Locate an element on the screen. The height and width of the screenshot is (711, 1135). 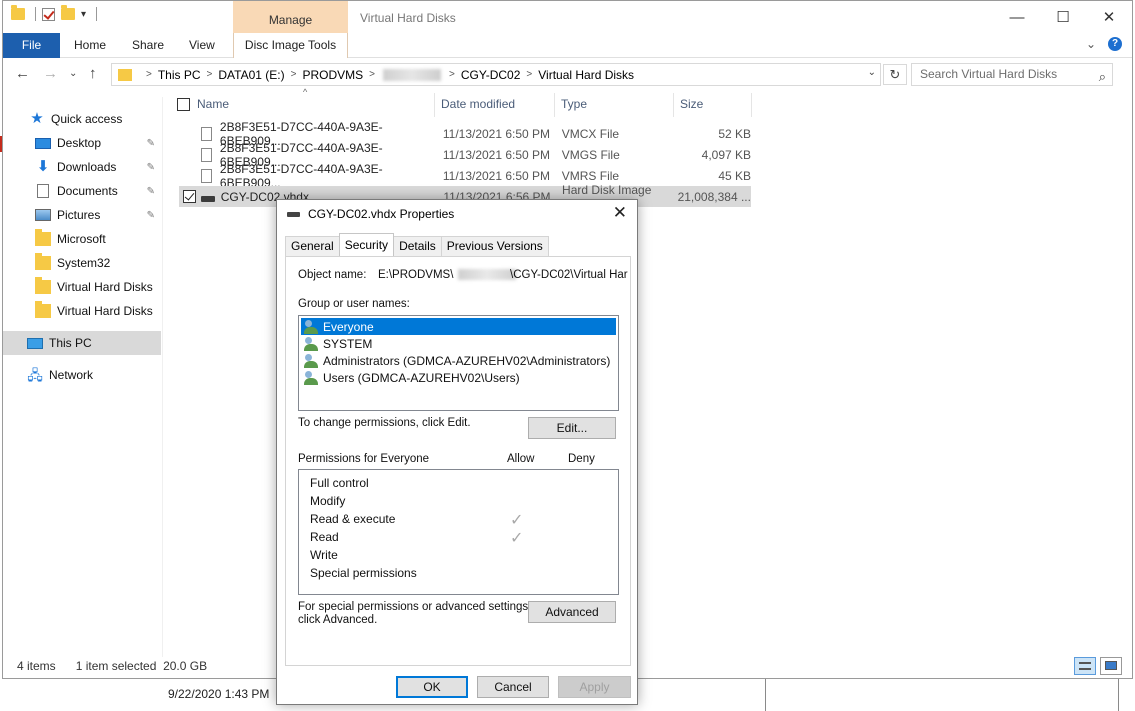
search-input: Search Virtual Hard Disks ⌕ is located at coordinates (1012, 74).